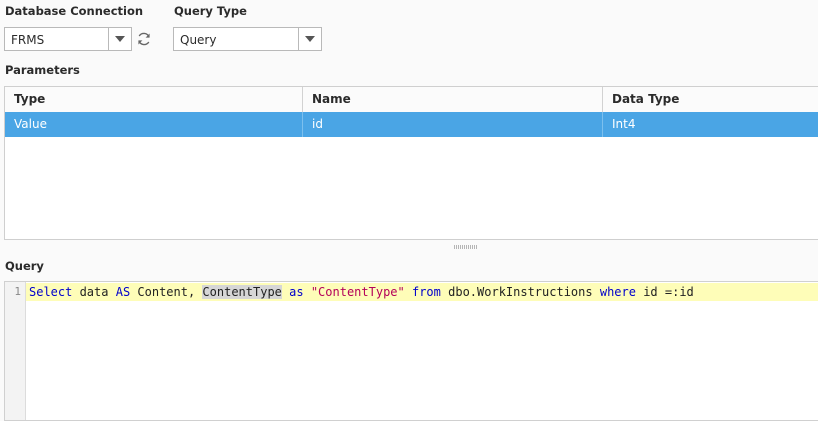 The height and width of the screenshot is (421, 818). I want to click on query-type-value: Query, so click(198, 40).